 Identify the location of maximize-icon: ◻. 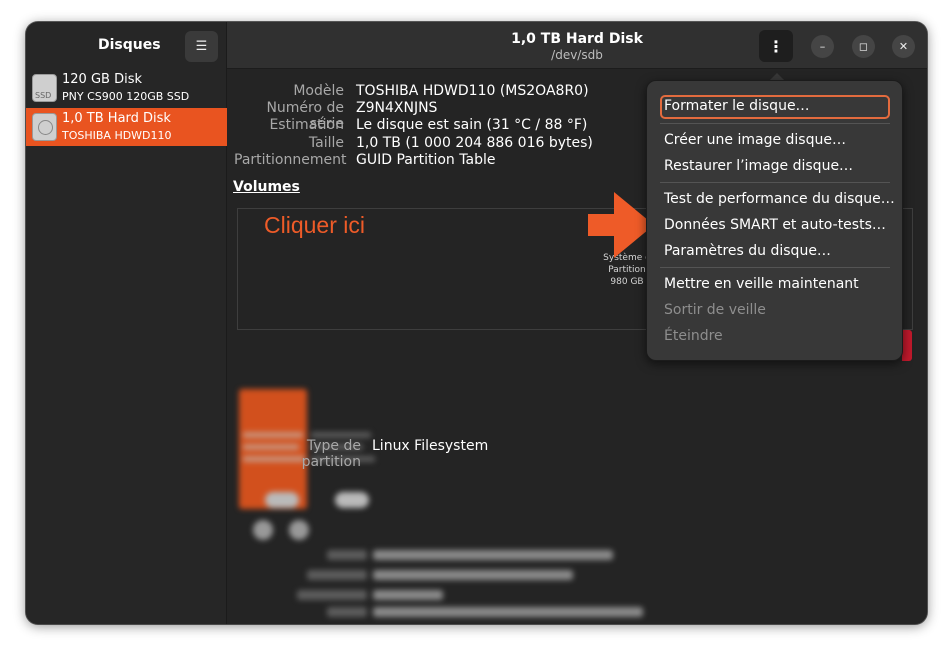
(863, 46).